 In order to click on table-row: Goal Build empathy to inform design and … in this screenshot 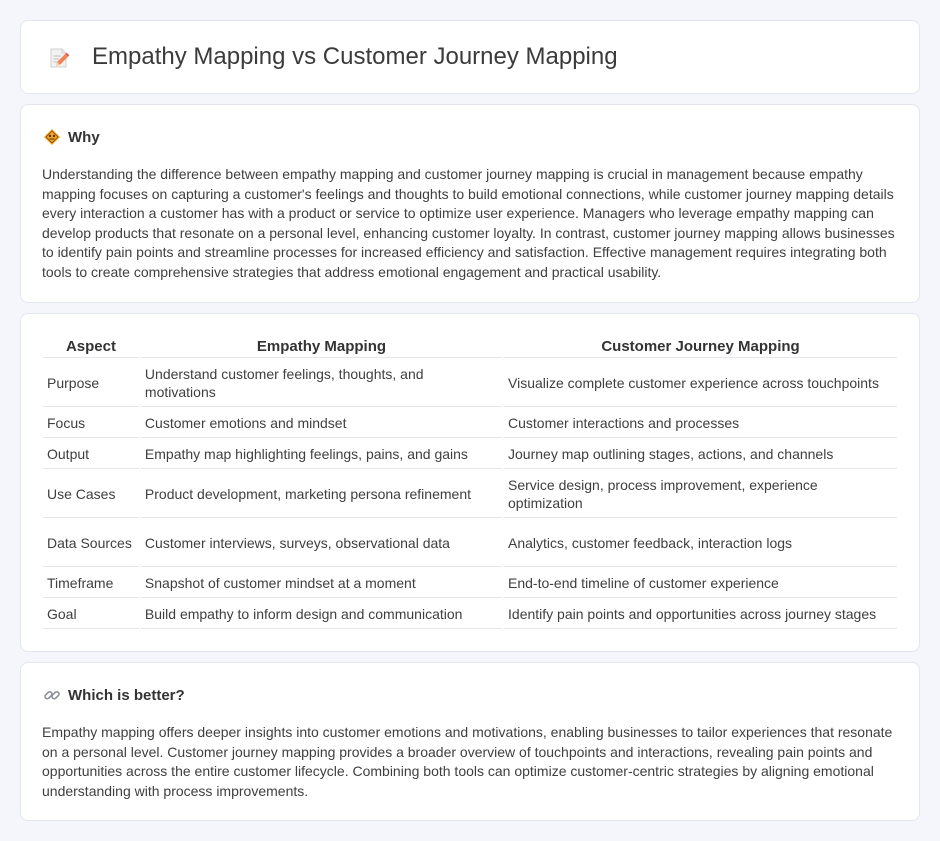, I will do `click(470, 614)`.